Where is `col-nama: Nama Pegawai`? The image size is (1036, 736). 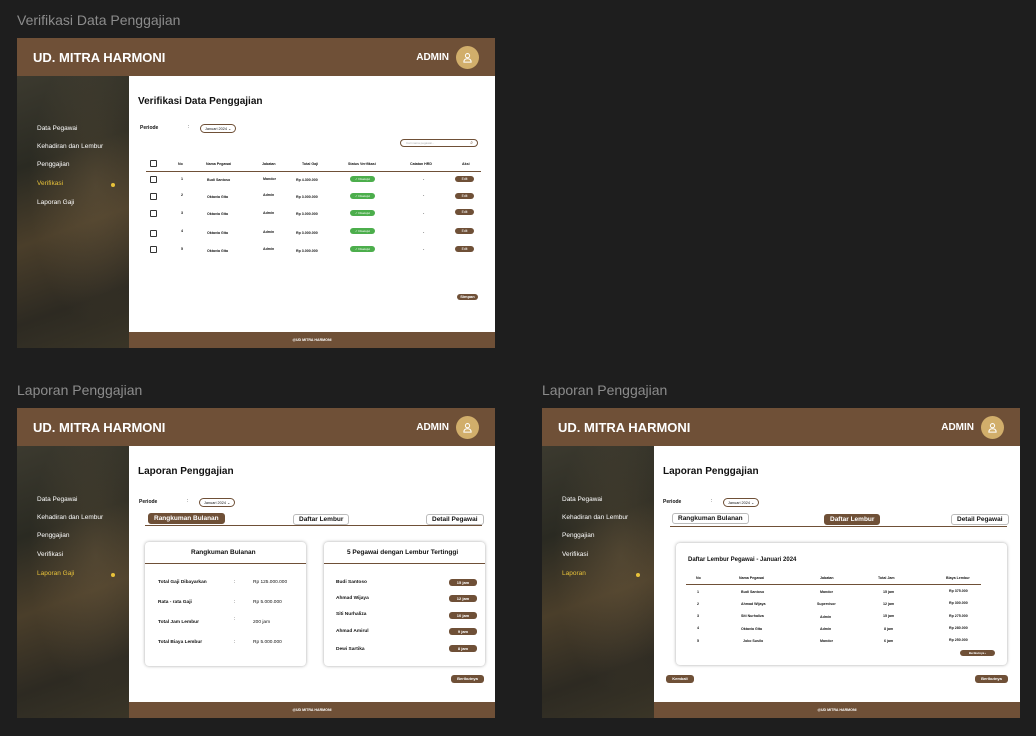 col-nama: Nama Pegawai is located at coordinates (219, 164).